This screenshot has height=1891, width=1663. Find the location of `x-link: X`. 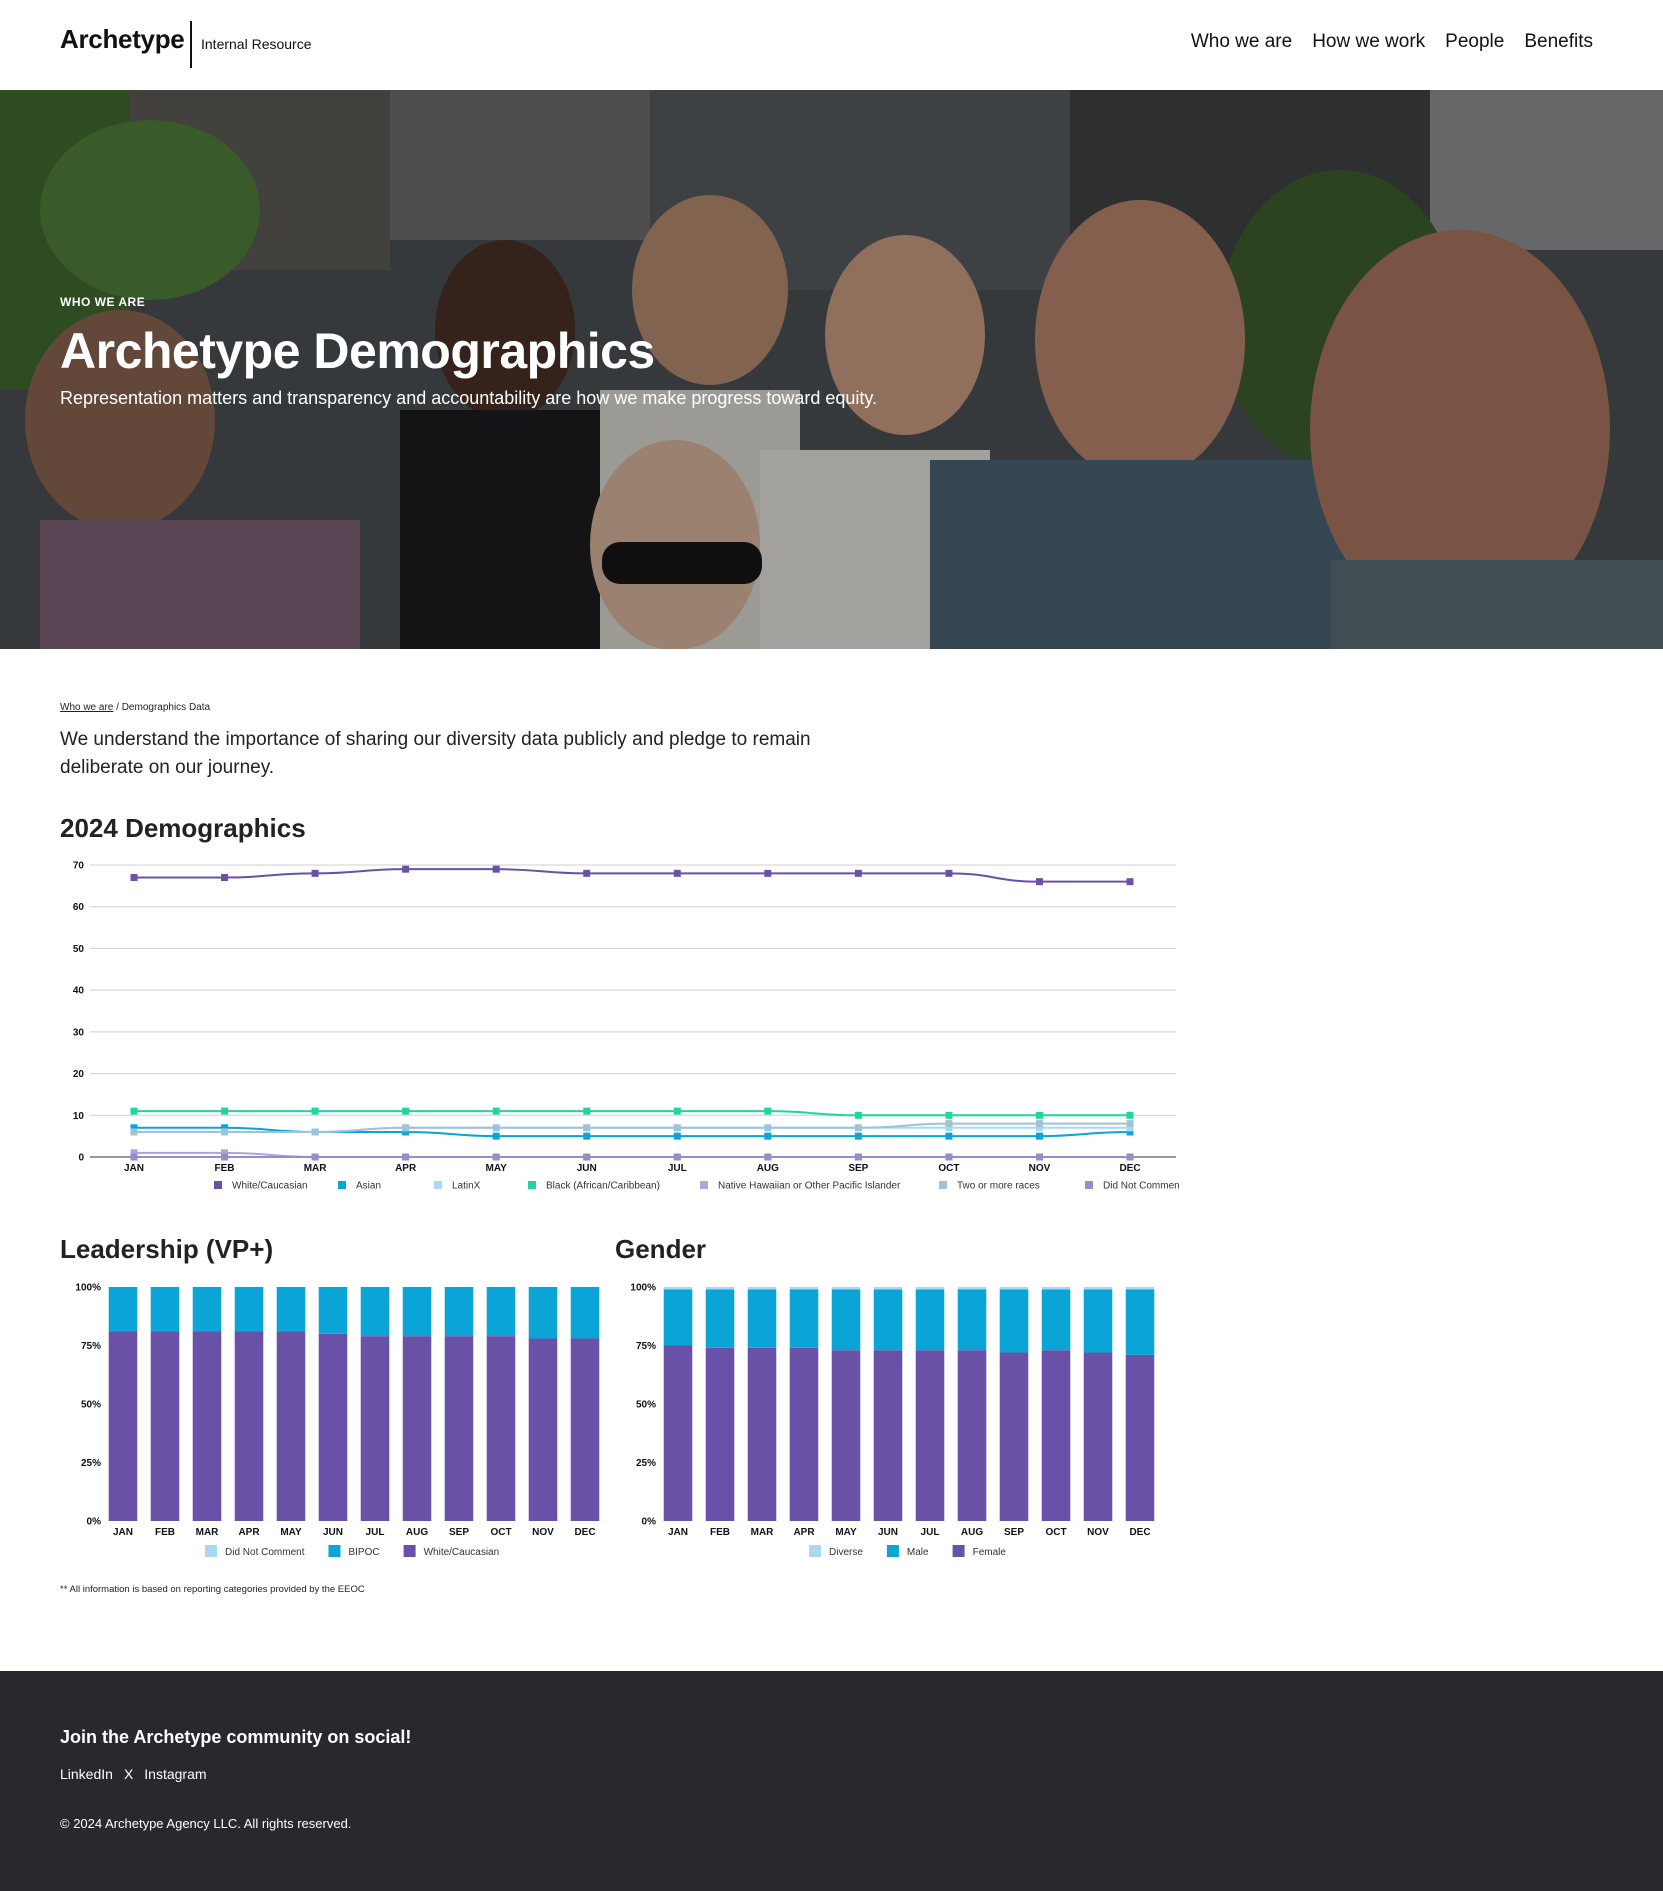

x-link: X is located at coordinates (128, 1774).